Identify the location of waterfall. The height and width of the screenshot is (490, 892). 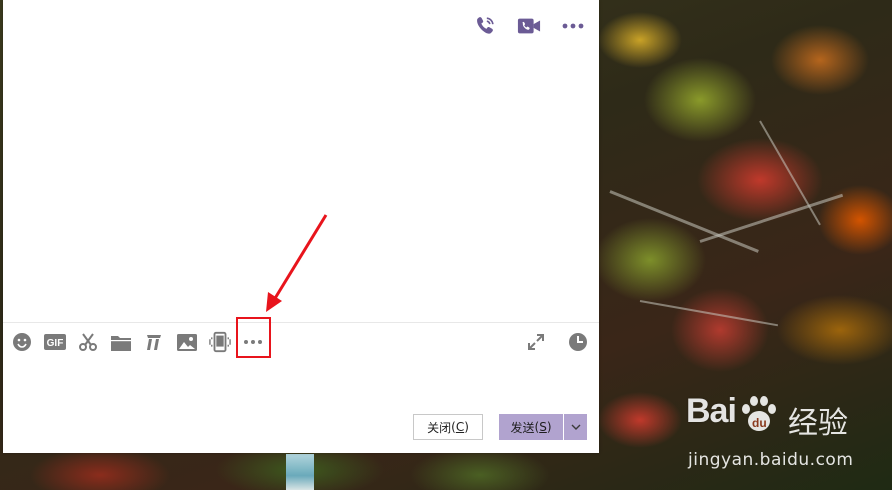
(300, 472).